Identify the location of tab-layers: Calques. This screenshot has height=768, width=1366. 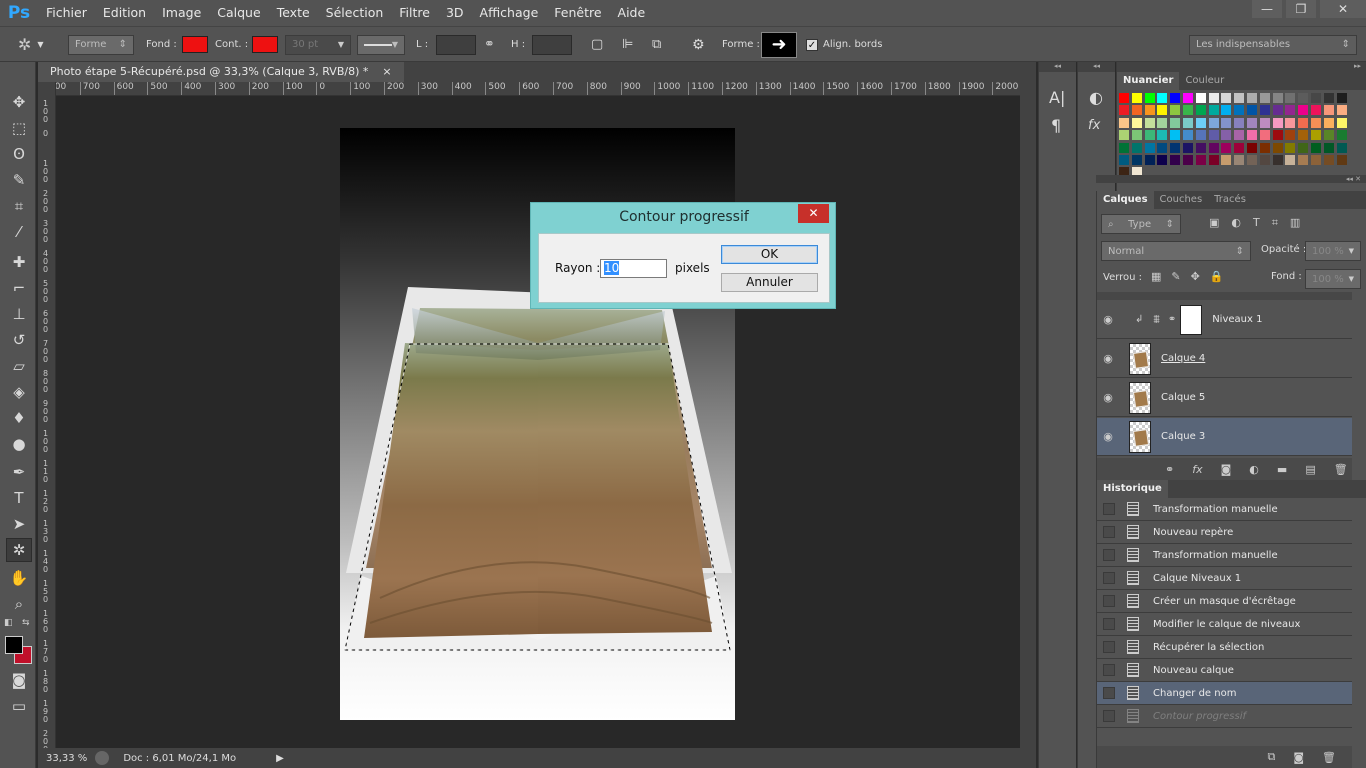
(1125, 200).